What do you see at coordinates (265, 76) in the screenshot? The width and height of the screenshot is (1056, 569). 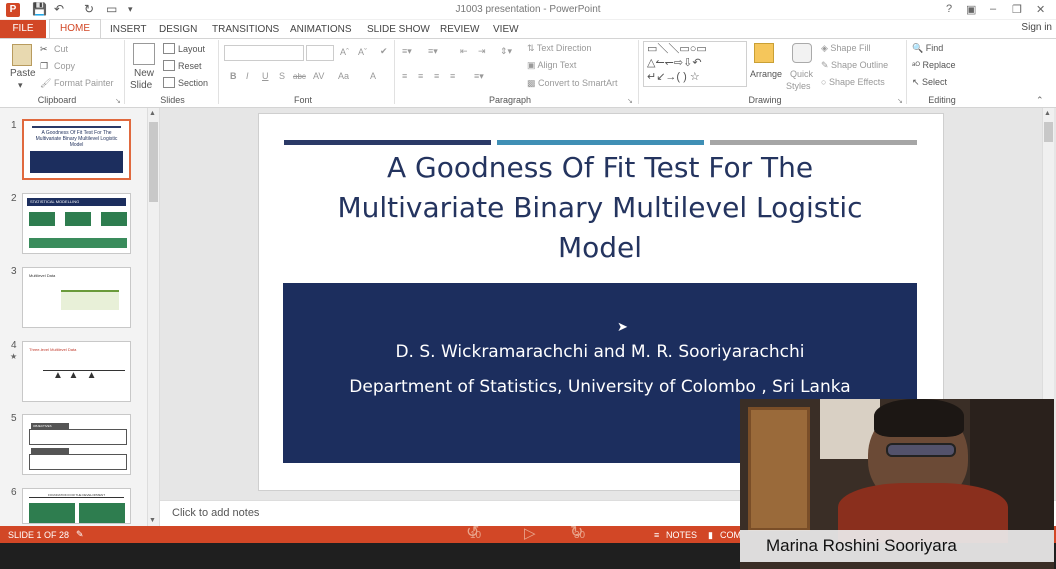 I see `underline-button: U` at bounding box center [265, 76].